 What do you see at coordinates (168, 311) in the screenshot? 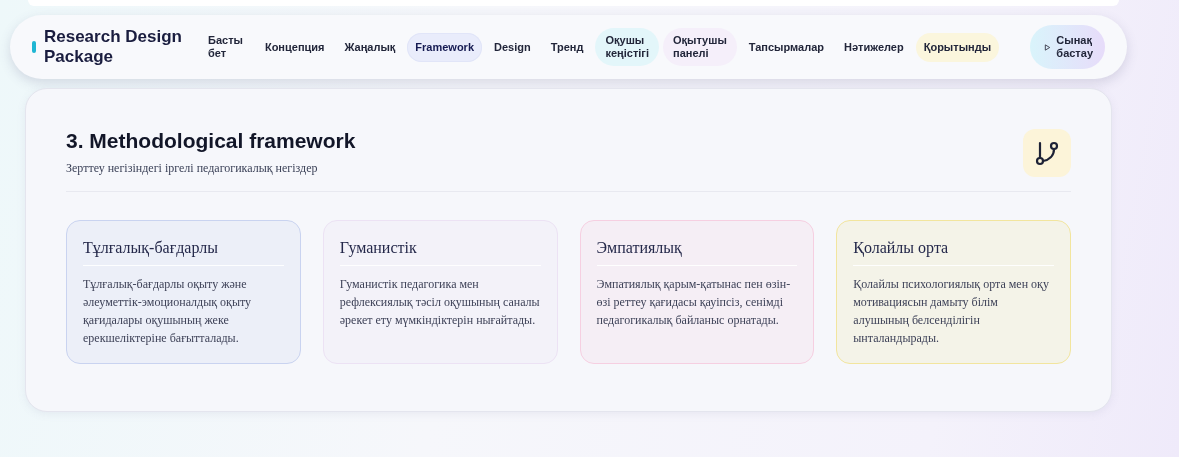
I see `card-text: Тұлғалық-бағдарлы оқыту және әлеуметтік-эмоционалдық оқыту қағидалары оқушының жеке ерекшеліктеріне бағытталады.` at bounding box center [168, 311].